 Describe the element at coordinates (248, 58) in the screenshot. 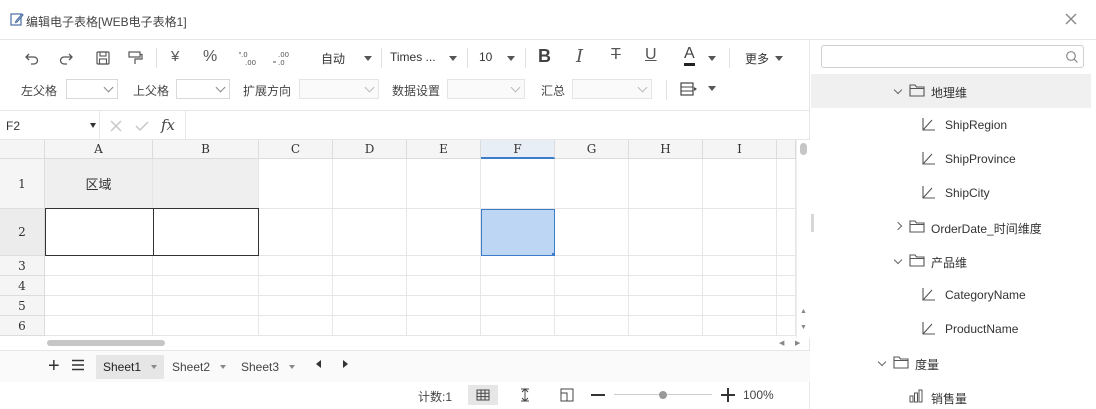

I see `increase-decimal-icon: .0 .00` at that location.